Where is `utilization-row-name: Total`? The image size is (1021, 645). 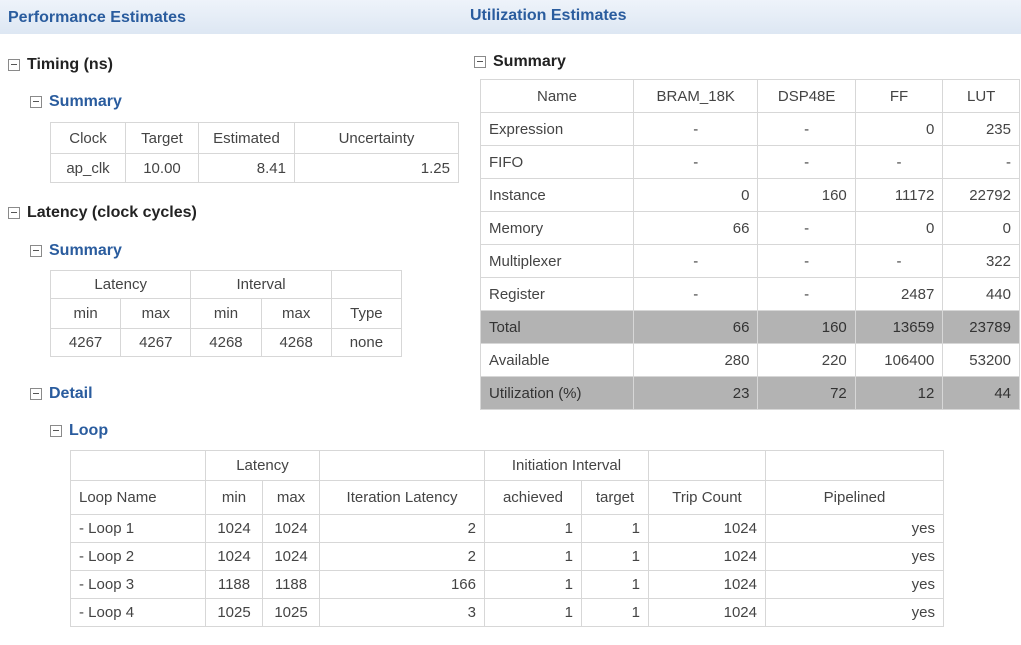 utilization-row-name: Total is located at coordinates (557, 327).